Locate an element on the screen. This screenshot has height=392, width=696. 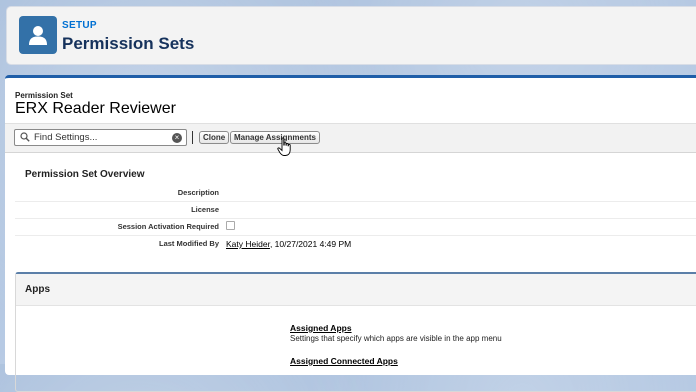
assigned-connected-apps-link: Assigned Connected Apps is located at coordinates (344, 361).